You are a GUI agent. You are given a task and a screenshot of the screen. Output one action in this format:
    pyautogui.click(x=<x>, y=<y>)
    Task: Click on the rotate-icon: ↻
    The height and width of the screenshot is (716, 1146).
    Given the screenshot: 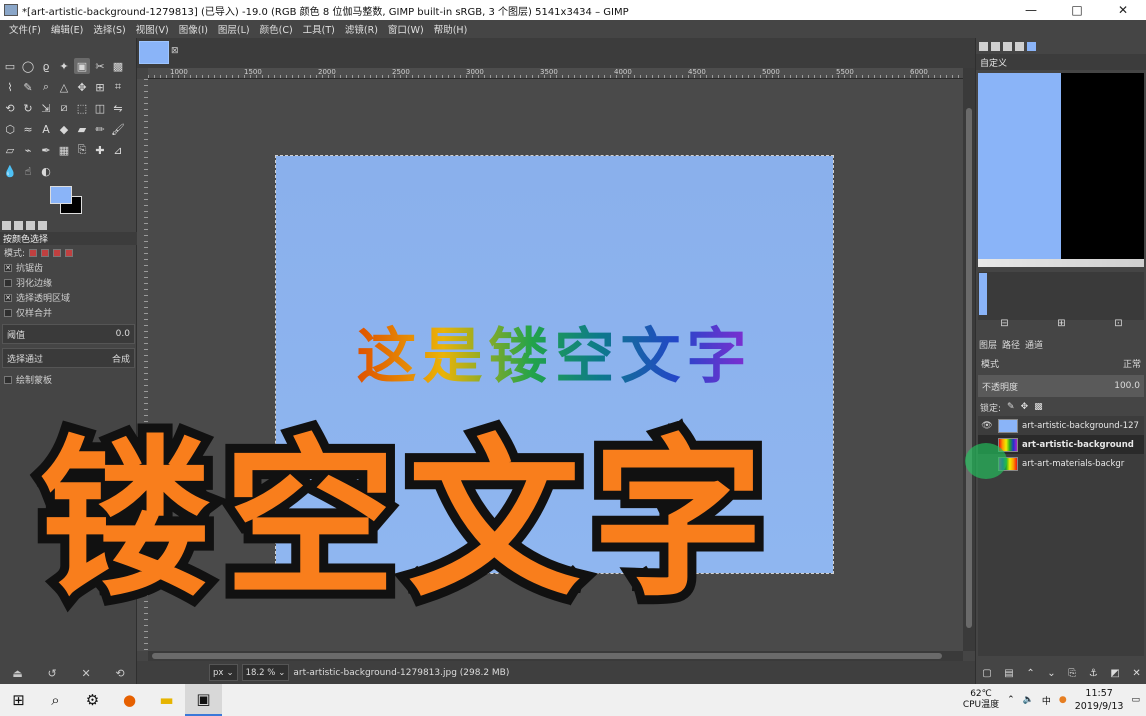 What is the action you would take?
    pyautogui.click(x=28, y=108)
    